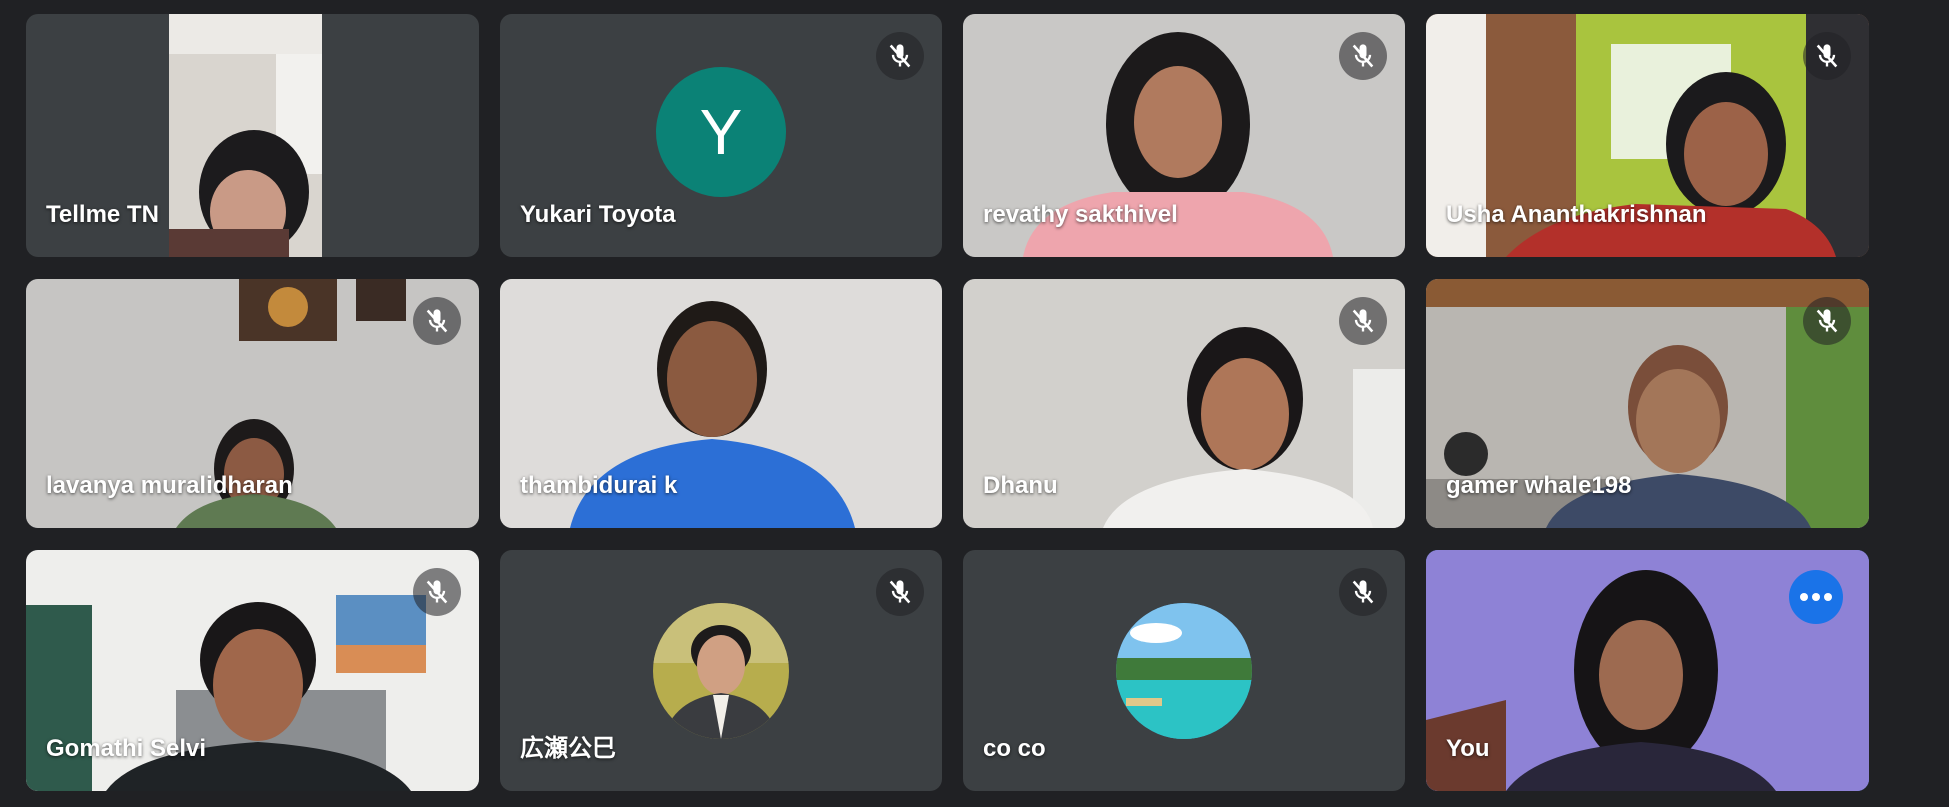 The image size is (1949, 807). What do you see at coordinates (1647, 670) in the screenshot?
I see `participant-tile-you: You` at bounding box center [1647, 670].